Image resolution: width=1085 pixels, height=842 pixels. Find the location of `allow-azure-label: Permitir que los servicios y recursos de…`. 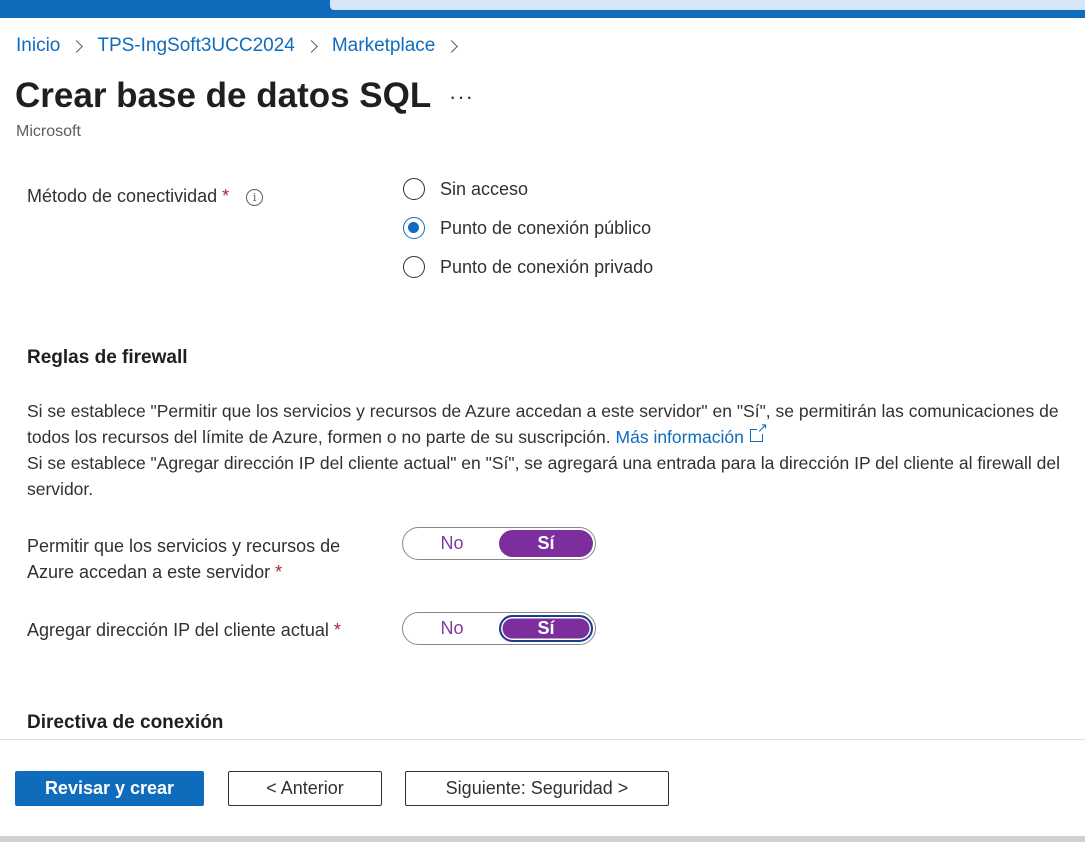

allow-azure-label: Permitir que los servicios y recursos de… is located at coordinates (183, 559).